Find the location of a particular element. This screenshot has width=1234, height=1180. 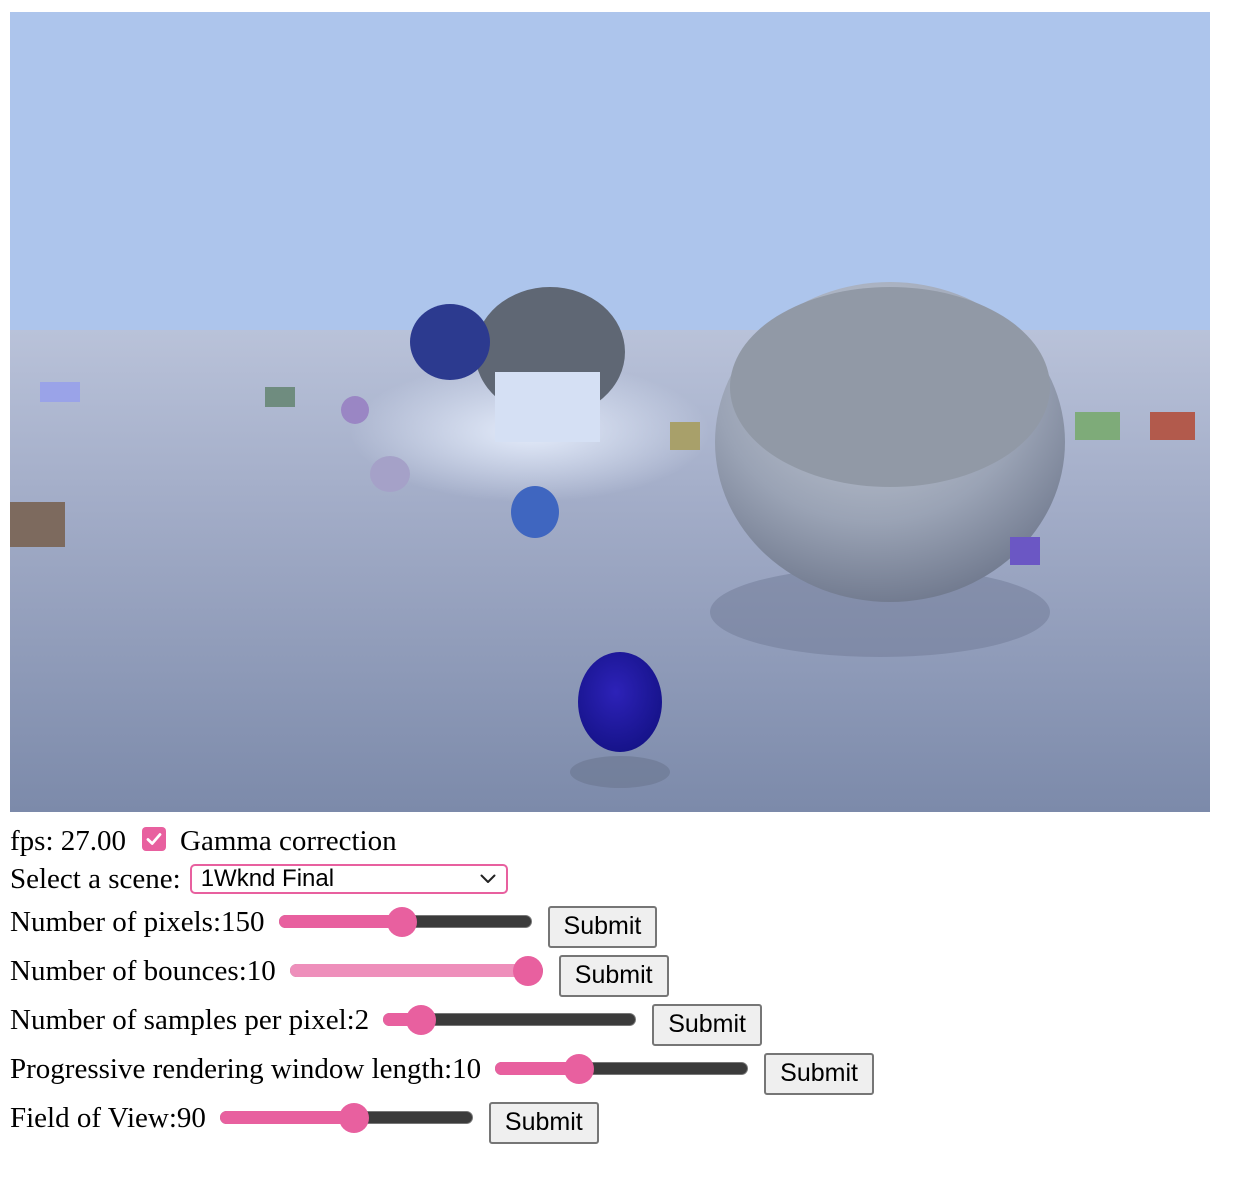

samples-submit-button: Submit is located at coordinates (707, 1024).